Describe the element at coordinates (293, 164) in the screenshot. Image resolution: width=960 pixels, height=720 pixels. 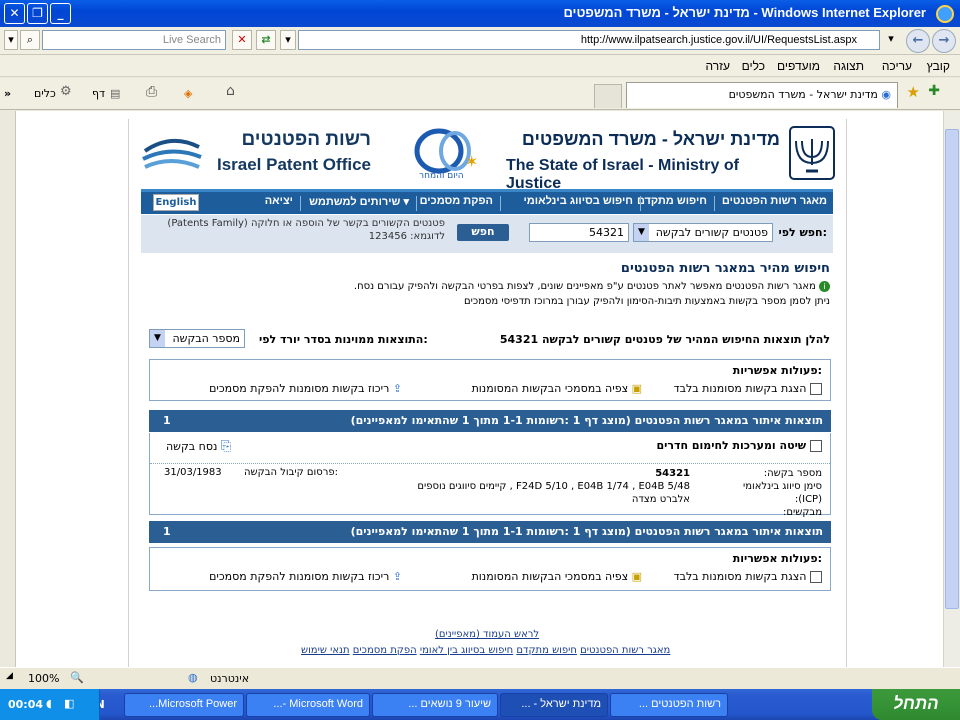
I see `ipo-english-name: Israel Patent Office` at that location.